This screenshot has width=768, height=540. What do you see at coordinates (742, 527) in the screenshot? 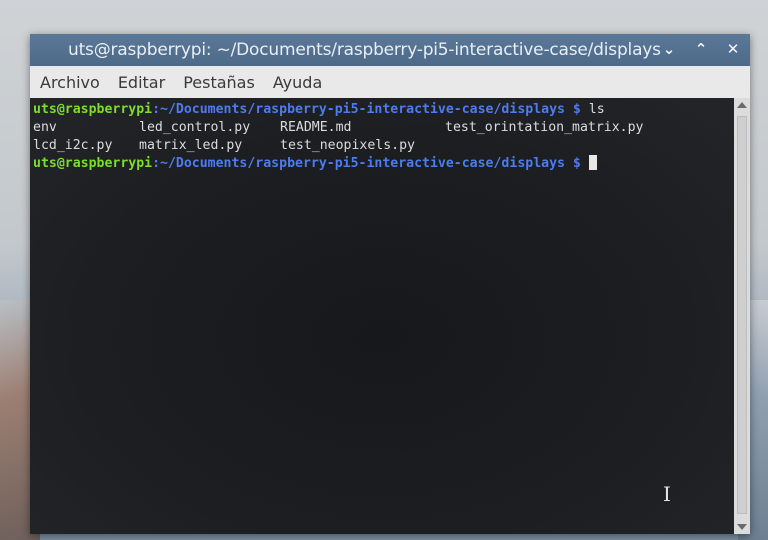
I see `scroll-down-icon` at bounding box center [742, 527].